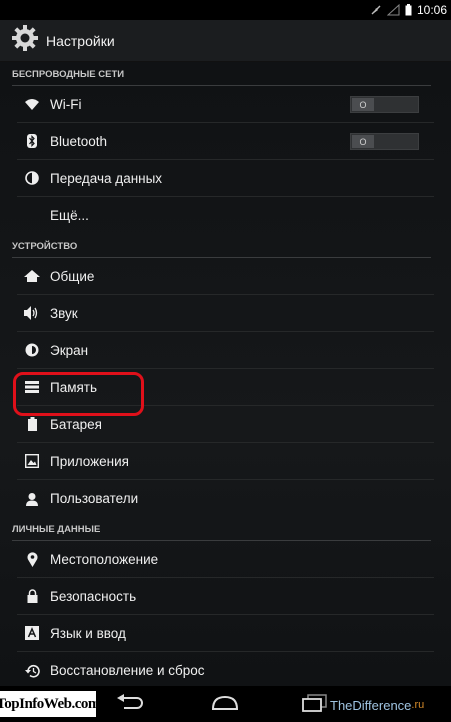  I want to click on settings-item-label: Память, so click(74, 387).